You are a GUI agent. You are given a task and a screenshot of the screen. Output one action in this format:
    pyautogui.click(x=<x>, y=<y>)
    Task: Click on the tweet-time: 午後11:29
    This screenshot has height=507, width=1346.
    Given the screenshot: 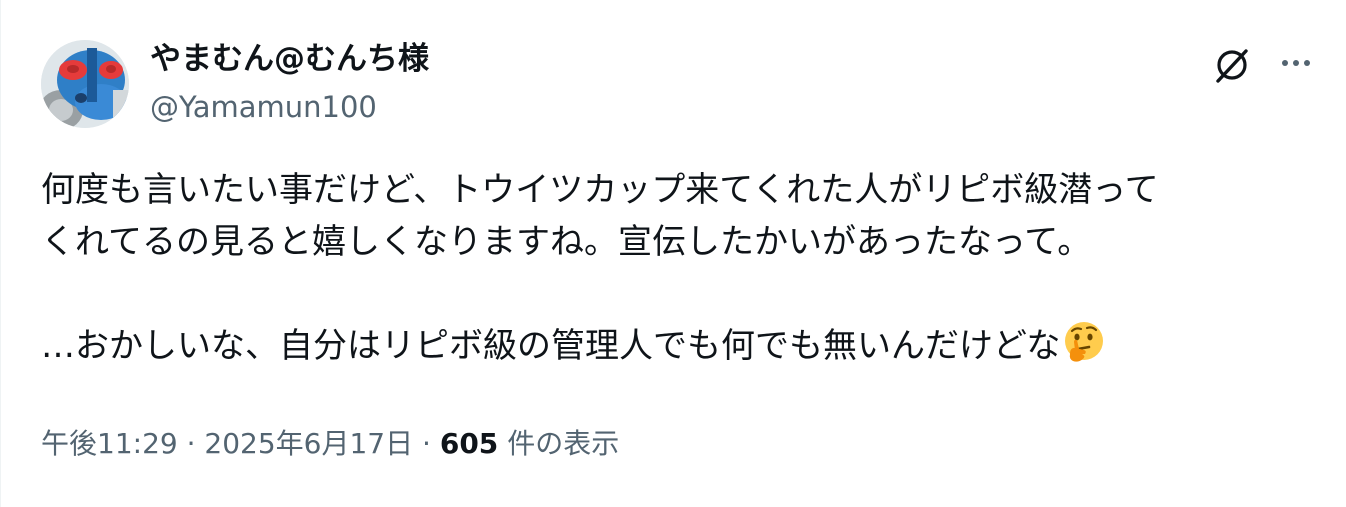 What is the action you would take?
    pyautogui.click(x=109, y=443)
    